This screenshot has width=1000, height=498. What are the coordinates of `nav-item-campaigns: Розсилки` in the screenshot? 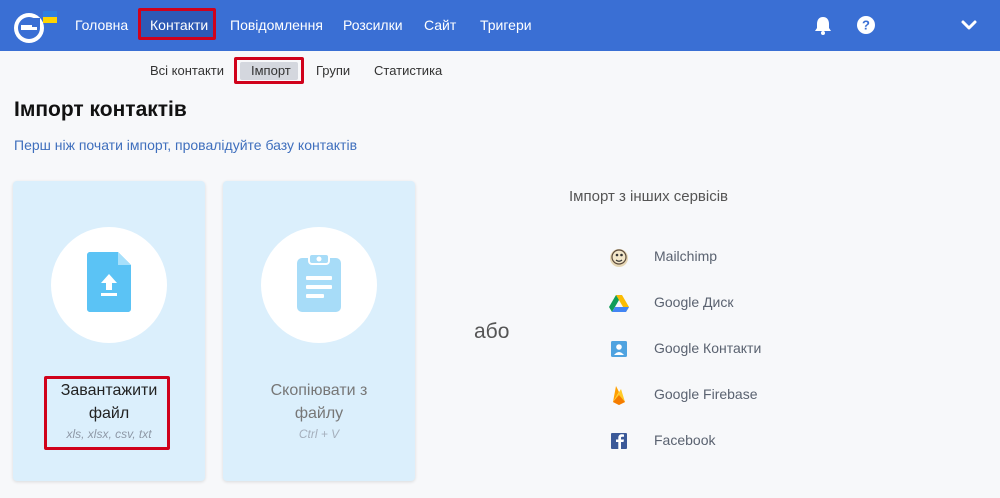 It's located at (373, 25).